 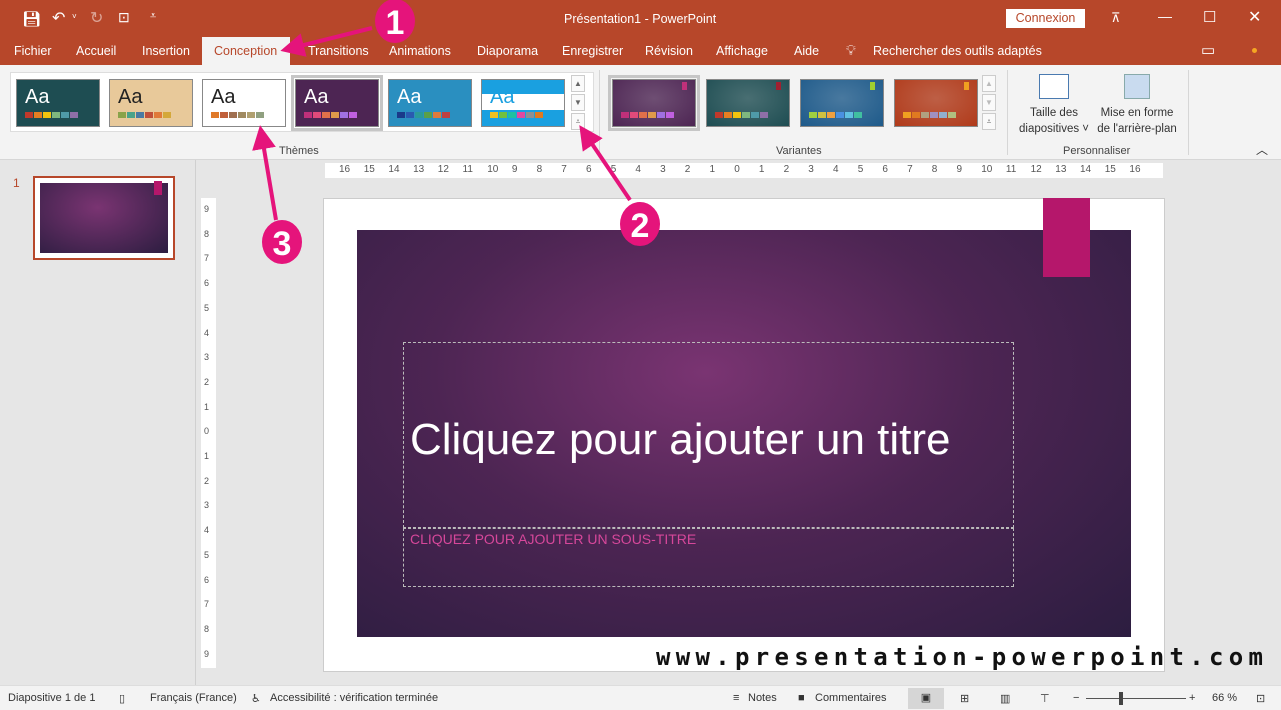 I want to click on badge-3-label: 3, so click(x=282, y=244).